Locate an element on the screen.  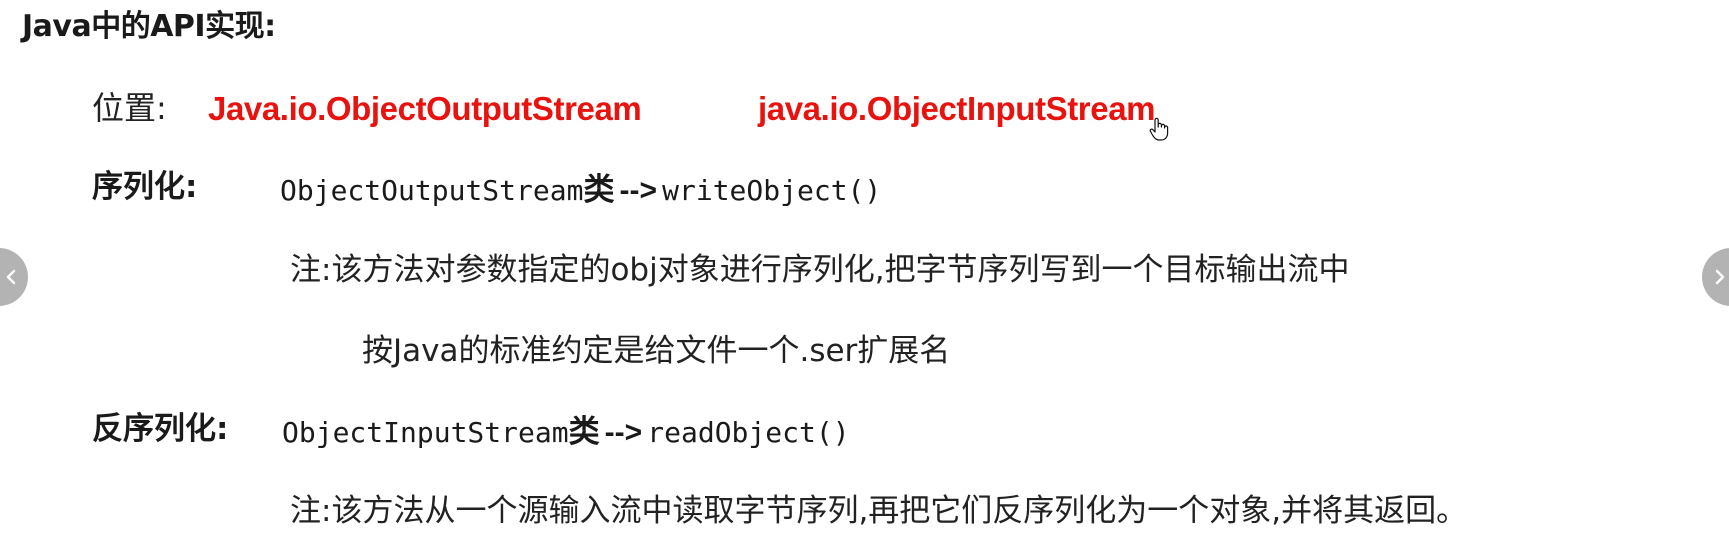
serialize-arrow: --> is located at coordinates (638, 190).